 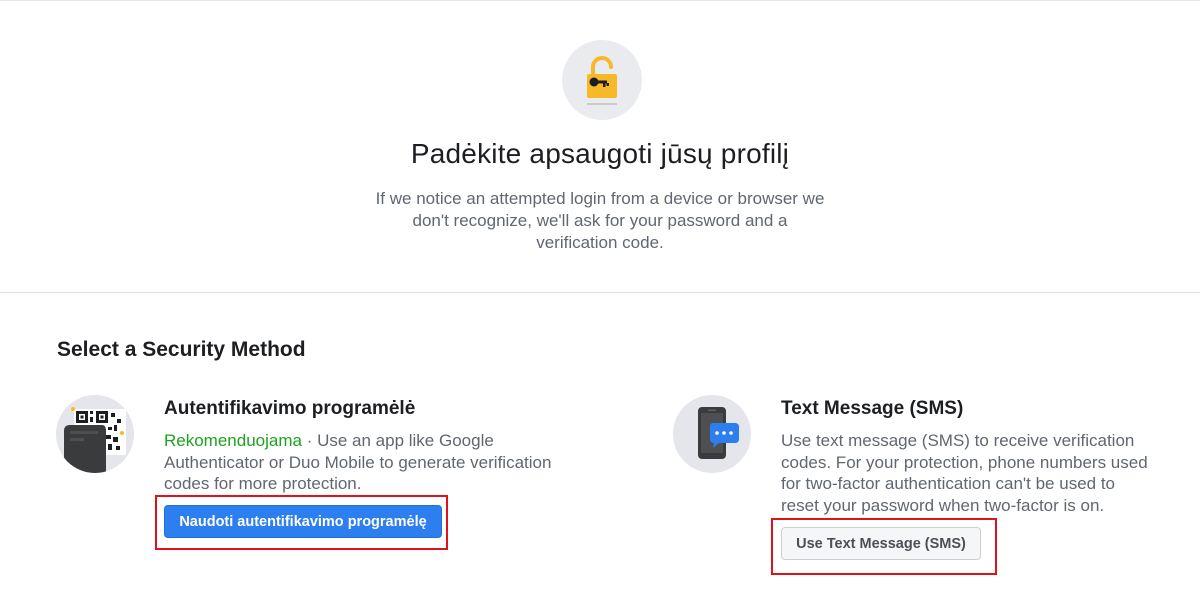 I want to click on use-text-message-button: Use Text Message (SMS), so click(x=881, y=543).